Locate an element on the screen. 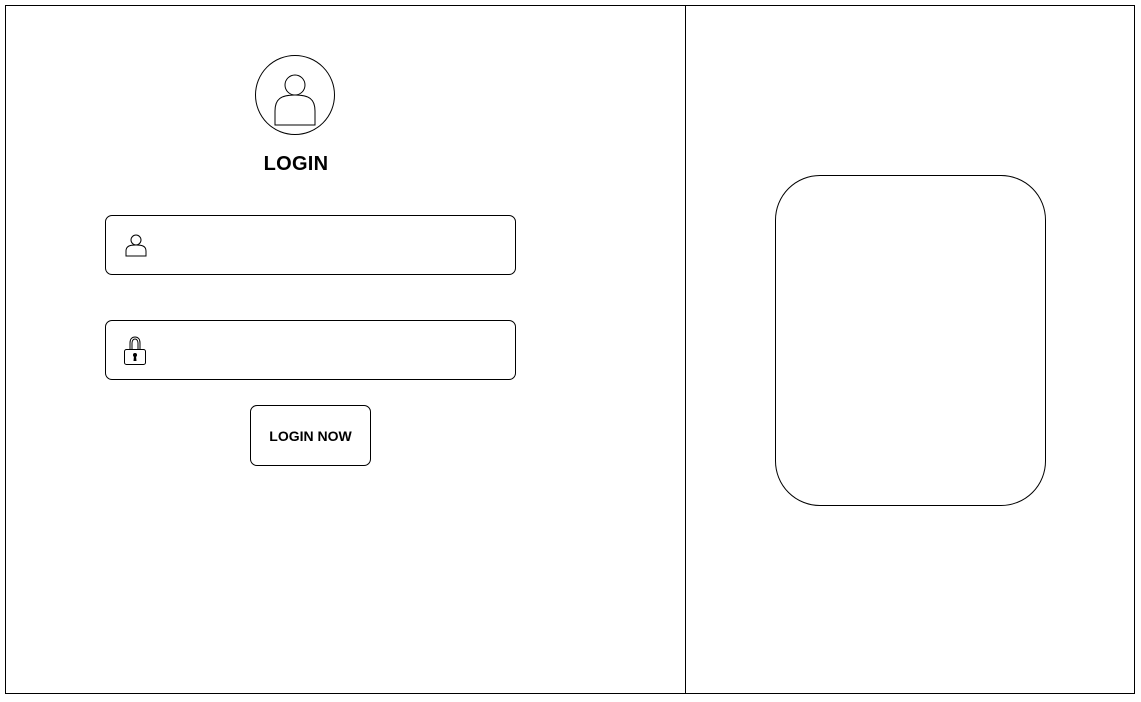 The image size is (1141, 702). login-now-button: LOGIN NOW is located at coordinates (310, 435).